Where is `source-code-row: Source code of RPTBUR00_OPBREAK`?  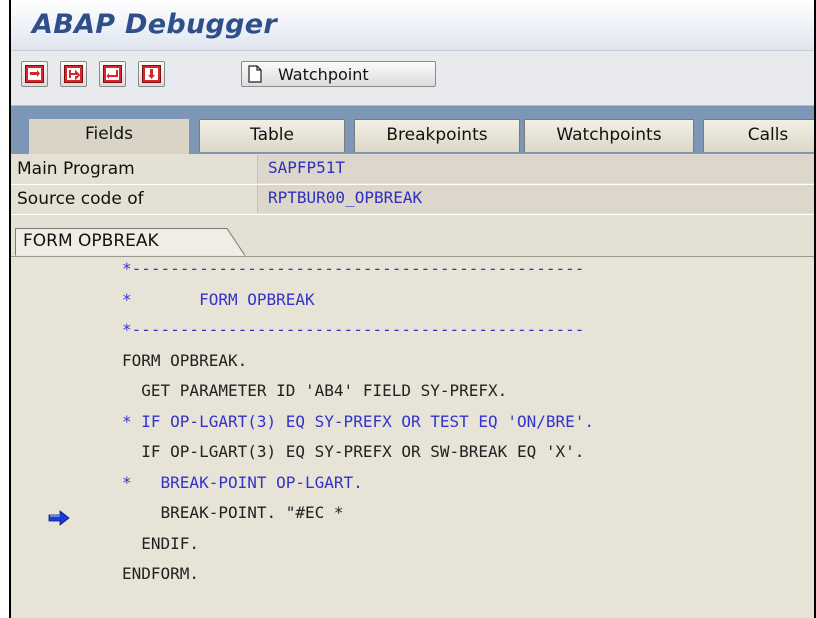
source-code-row: Source code of RPTBUR00_OPBREAK is located at coordinates (412, 200).